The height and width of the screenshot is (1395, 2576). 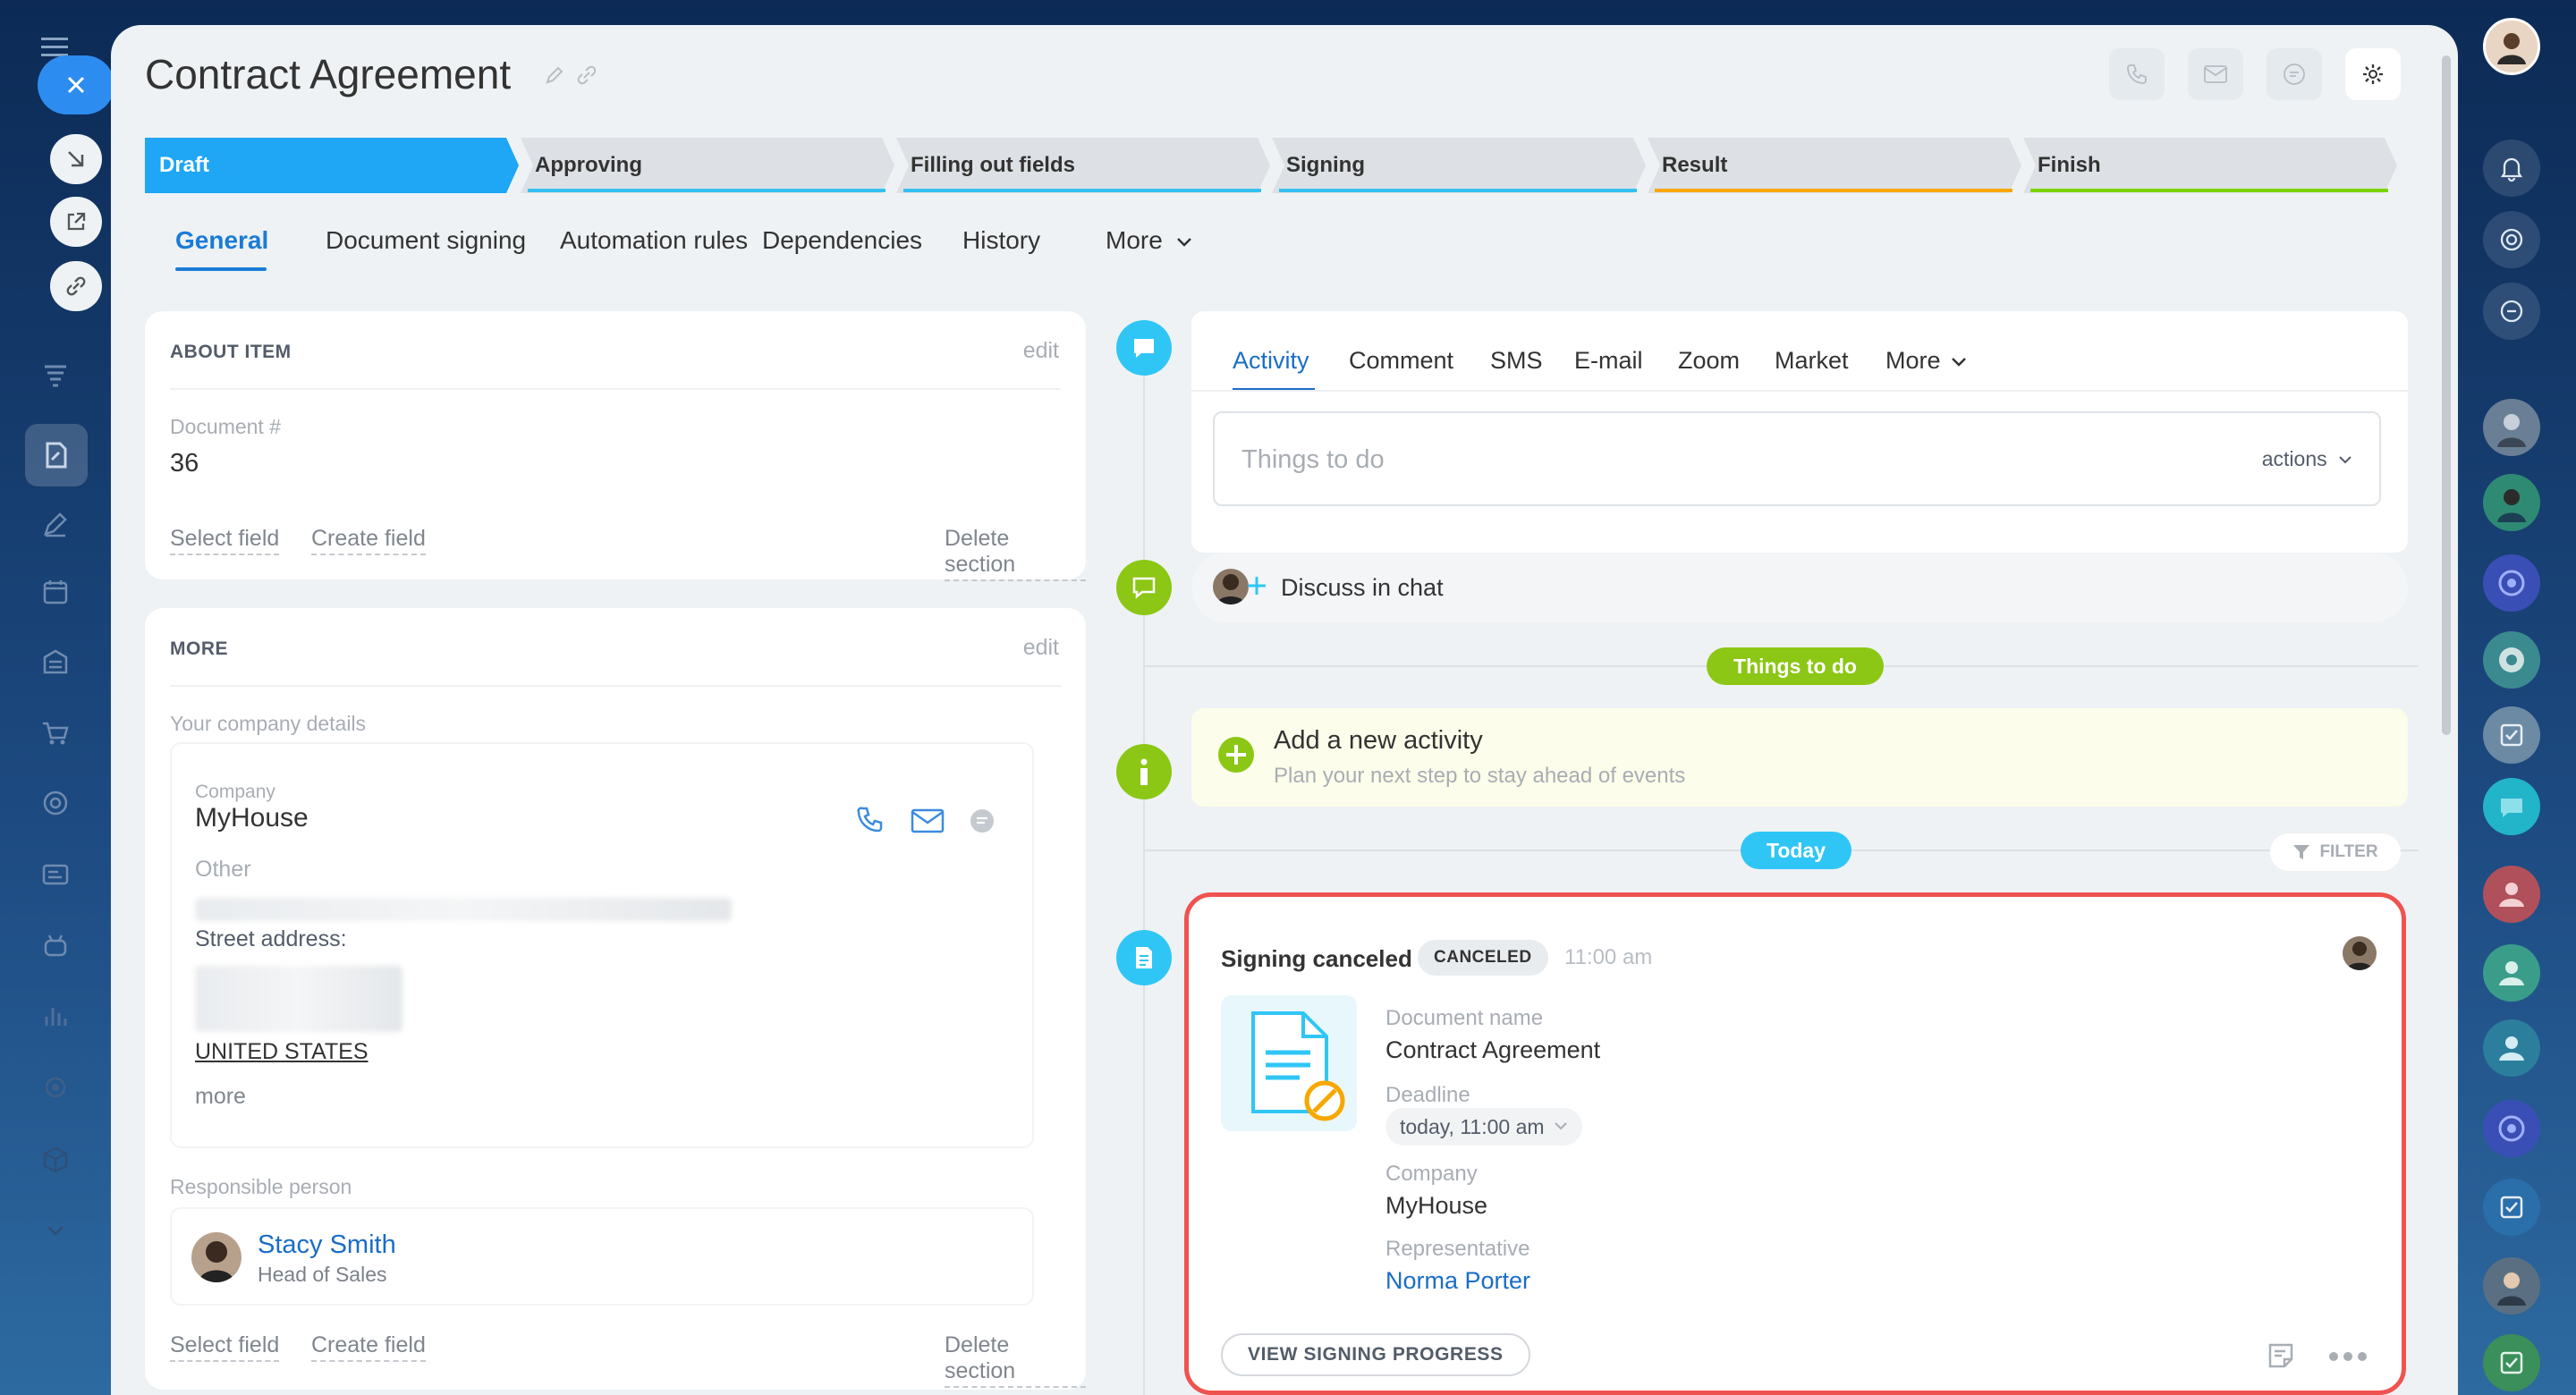 What do you see at coordinates (1457, 1281) in the screenshot?
I see `representative-name: Norma Porter` at bounding box center [1457, 1281].